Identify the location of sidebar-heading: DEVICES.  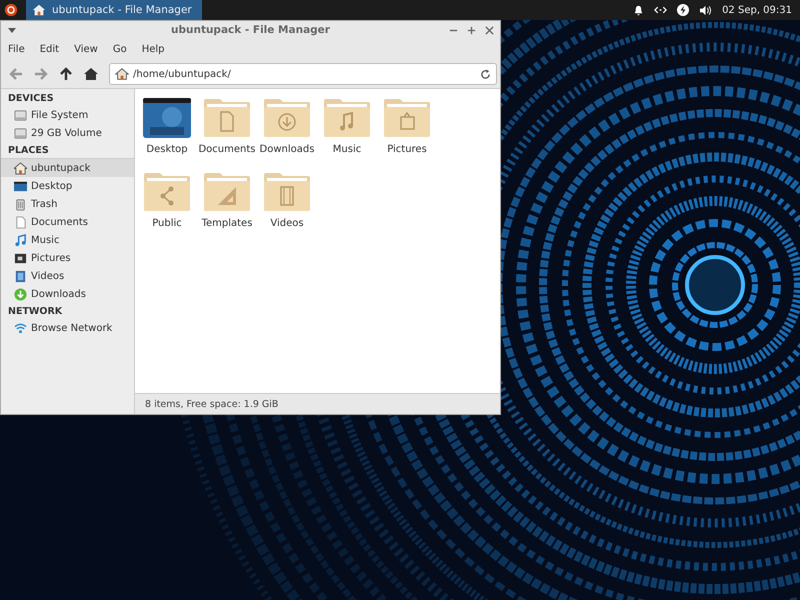
(31, 99).